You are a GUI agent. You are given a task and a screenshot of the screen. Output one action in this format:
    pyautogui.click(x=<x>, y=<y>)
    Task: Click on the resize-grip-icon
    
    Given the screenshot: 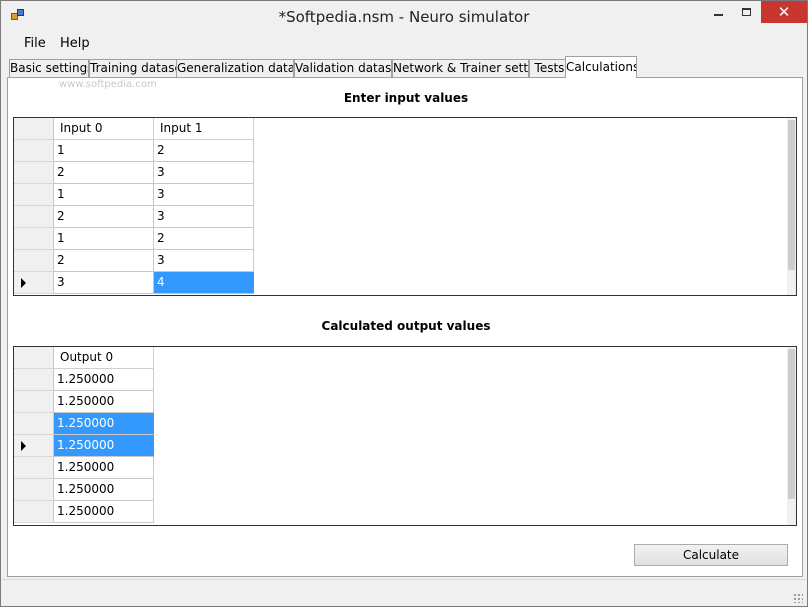 What is the action you would take?
    pyautogui.click(x=798, y=598)
    